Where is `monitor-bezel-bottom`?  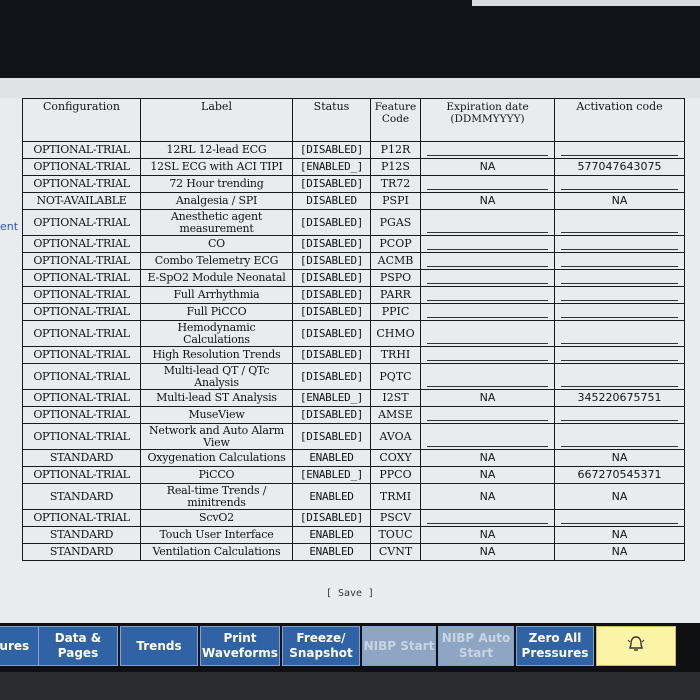
monitor-bezel-bottom is located at coordinates (350, 686).